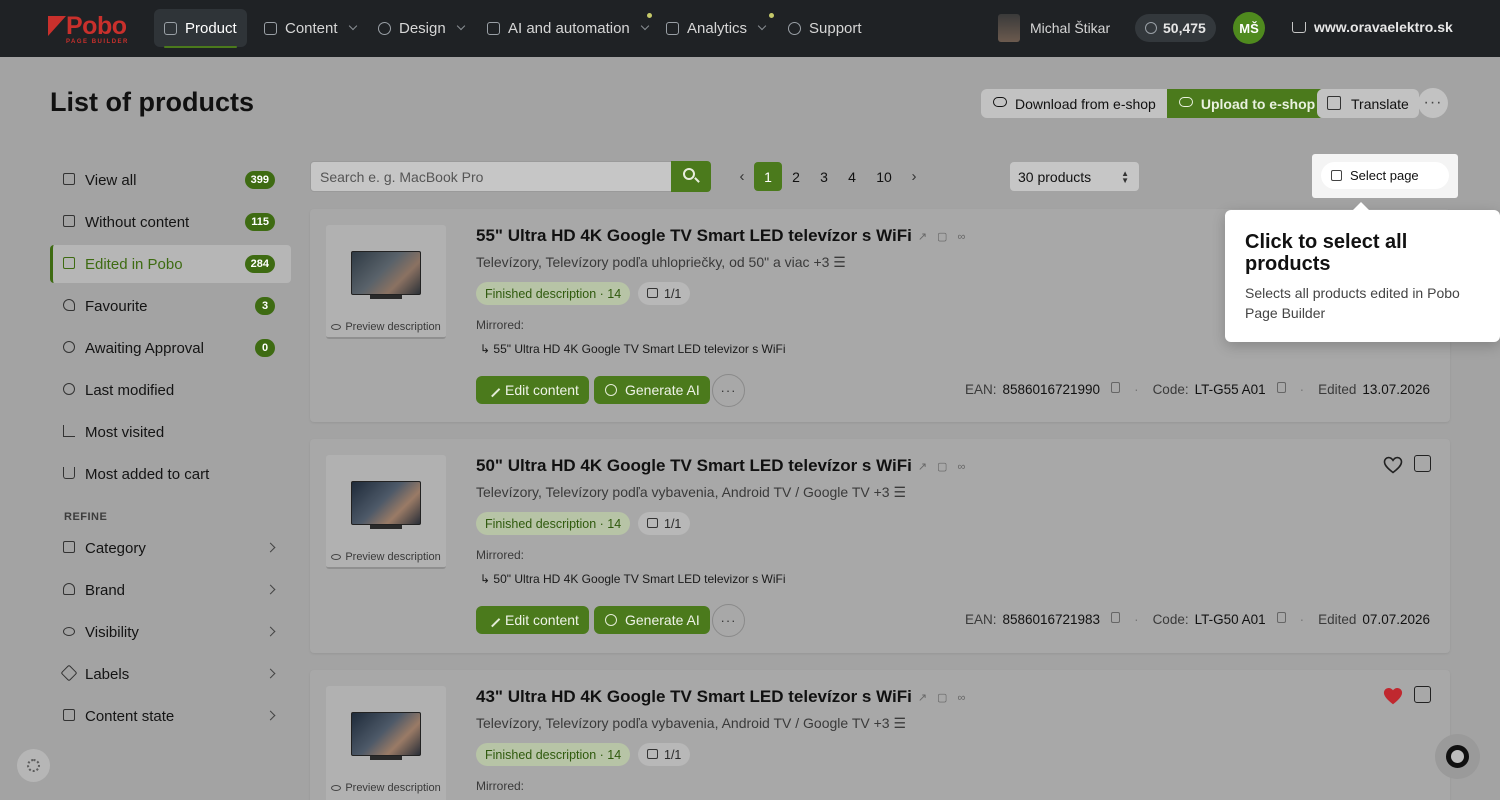 Image resolution: width=1500 pixels, height=800 pixels. What do you see at coordinates (170, 716) in the screenshot?
I see `refine-content-state: Content state` at bounding box center [170, 716].